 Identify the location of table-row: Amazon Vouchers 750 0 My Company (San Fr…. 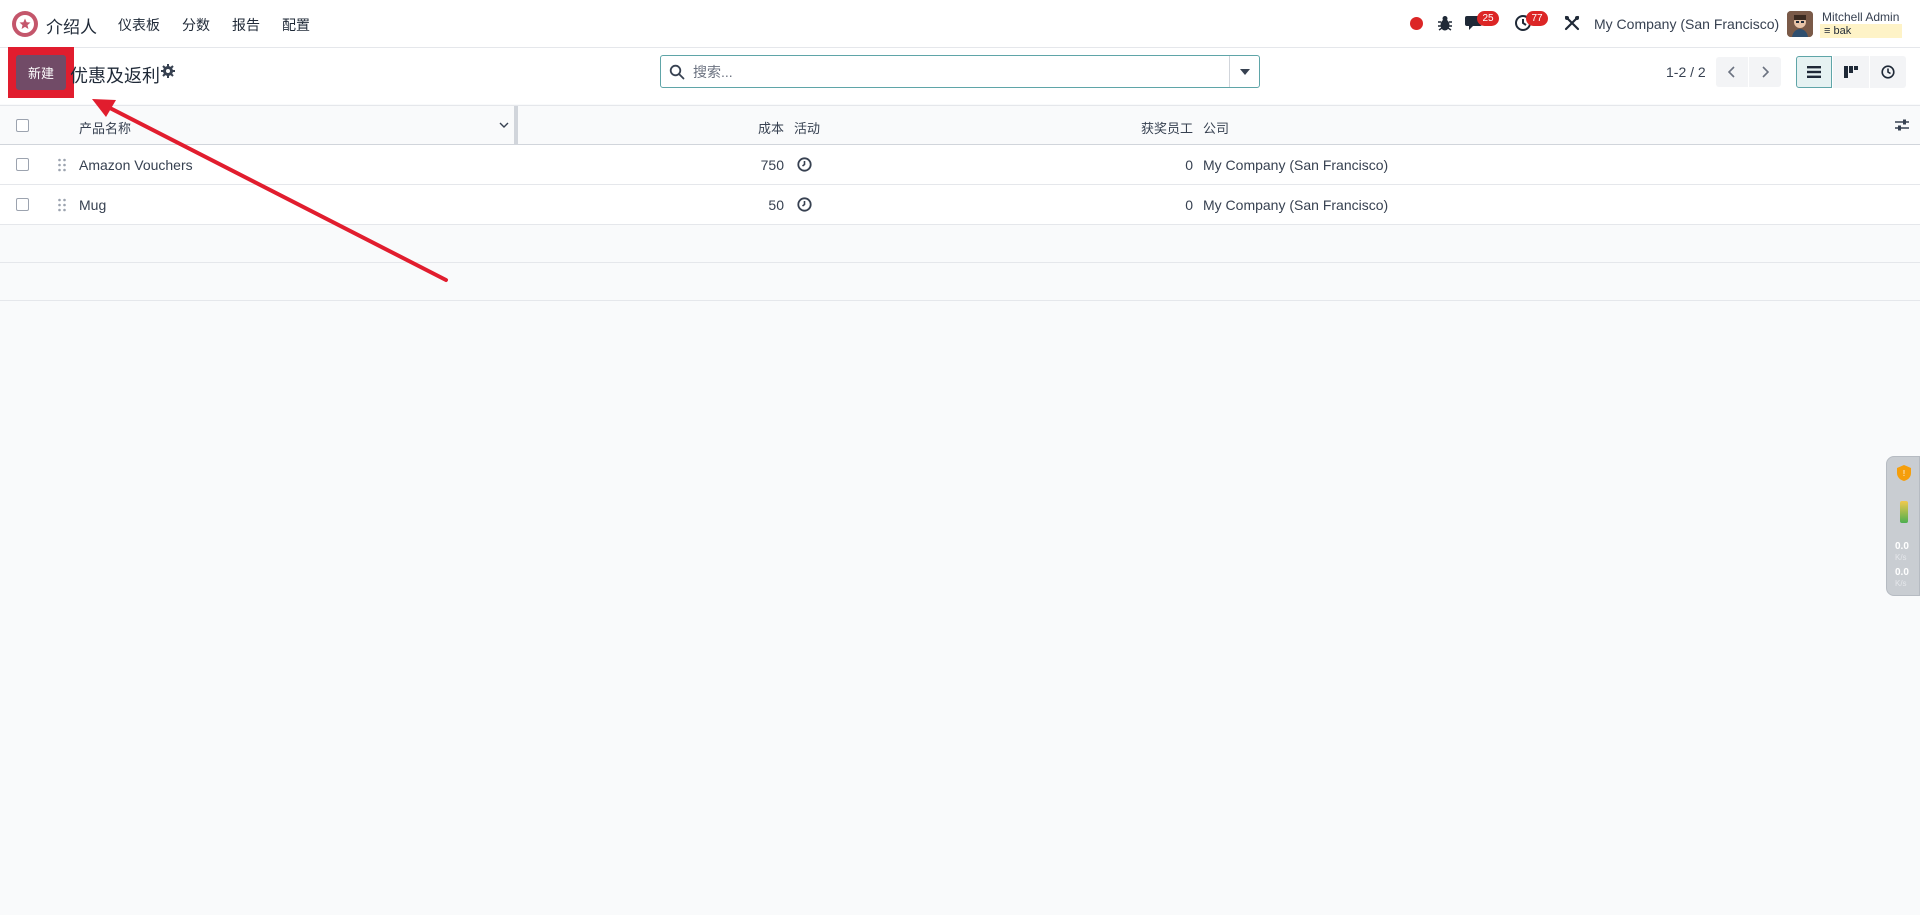
(960, 165).